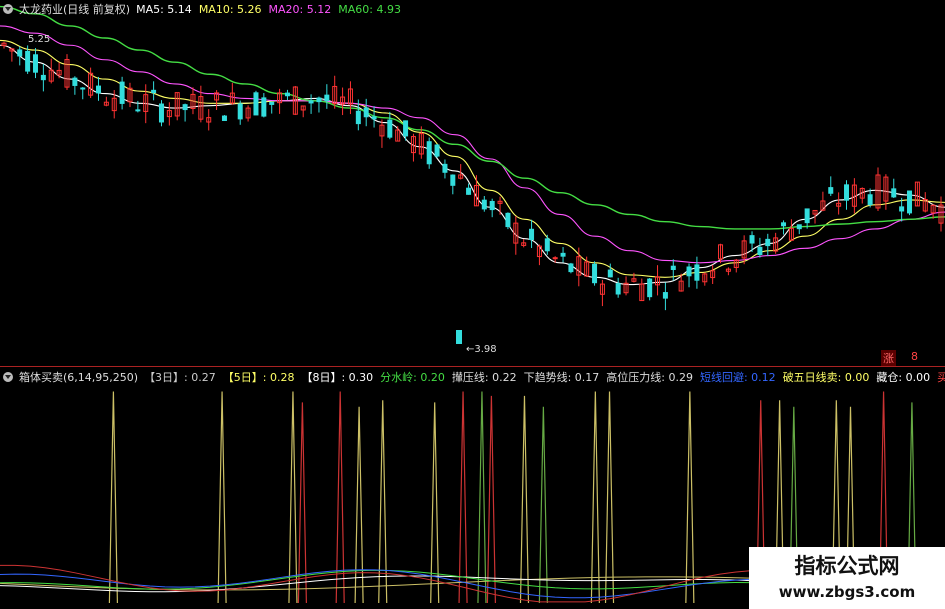  What do you see at coordinates (230, 9) in the screenshot?
I see `ma-legend-item-1: MA10: 5.26` at bounding box center [230, 9].